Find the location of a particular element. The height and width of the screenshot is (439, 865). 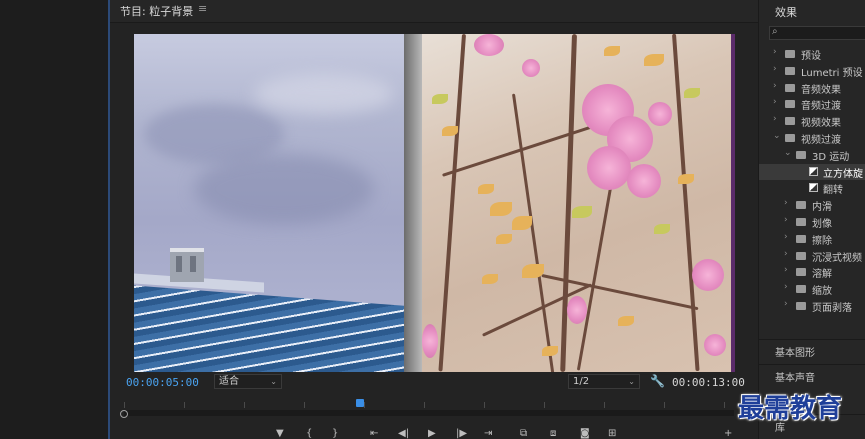

effects-tree-label: 视频效果 is located at coordinates (821, 124).